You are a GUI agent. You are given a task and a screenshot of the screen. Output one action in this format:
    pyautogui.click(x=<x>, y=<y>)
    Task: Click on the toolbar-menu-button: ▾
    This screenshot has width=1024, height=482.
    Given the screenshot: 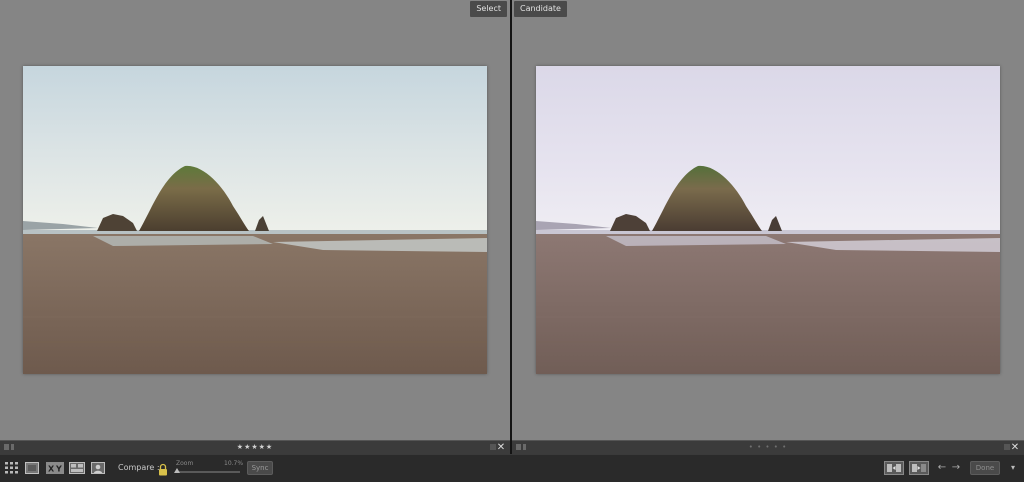 What is the action you would take?
    pyautogui.click(x=1013, y=468)
    